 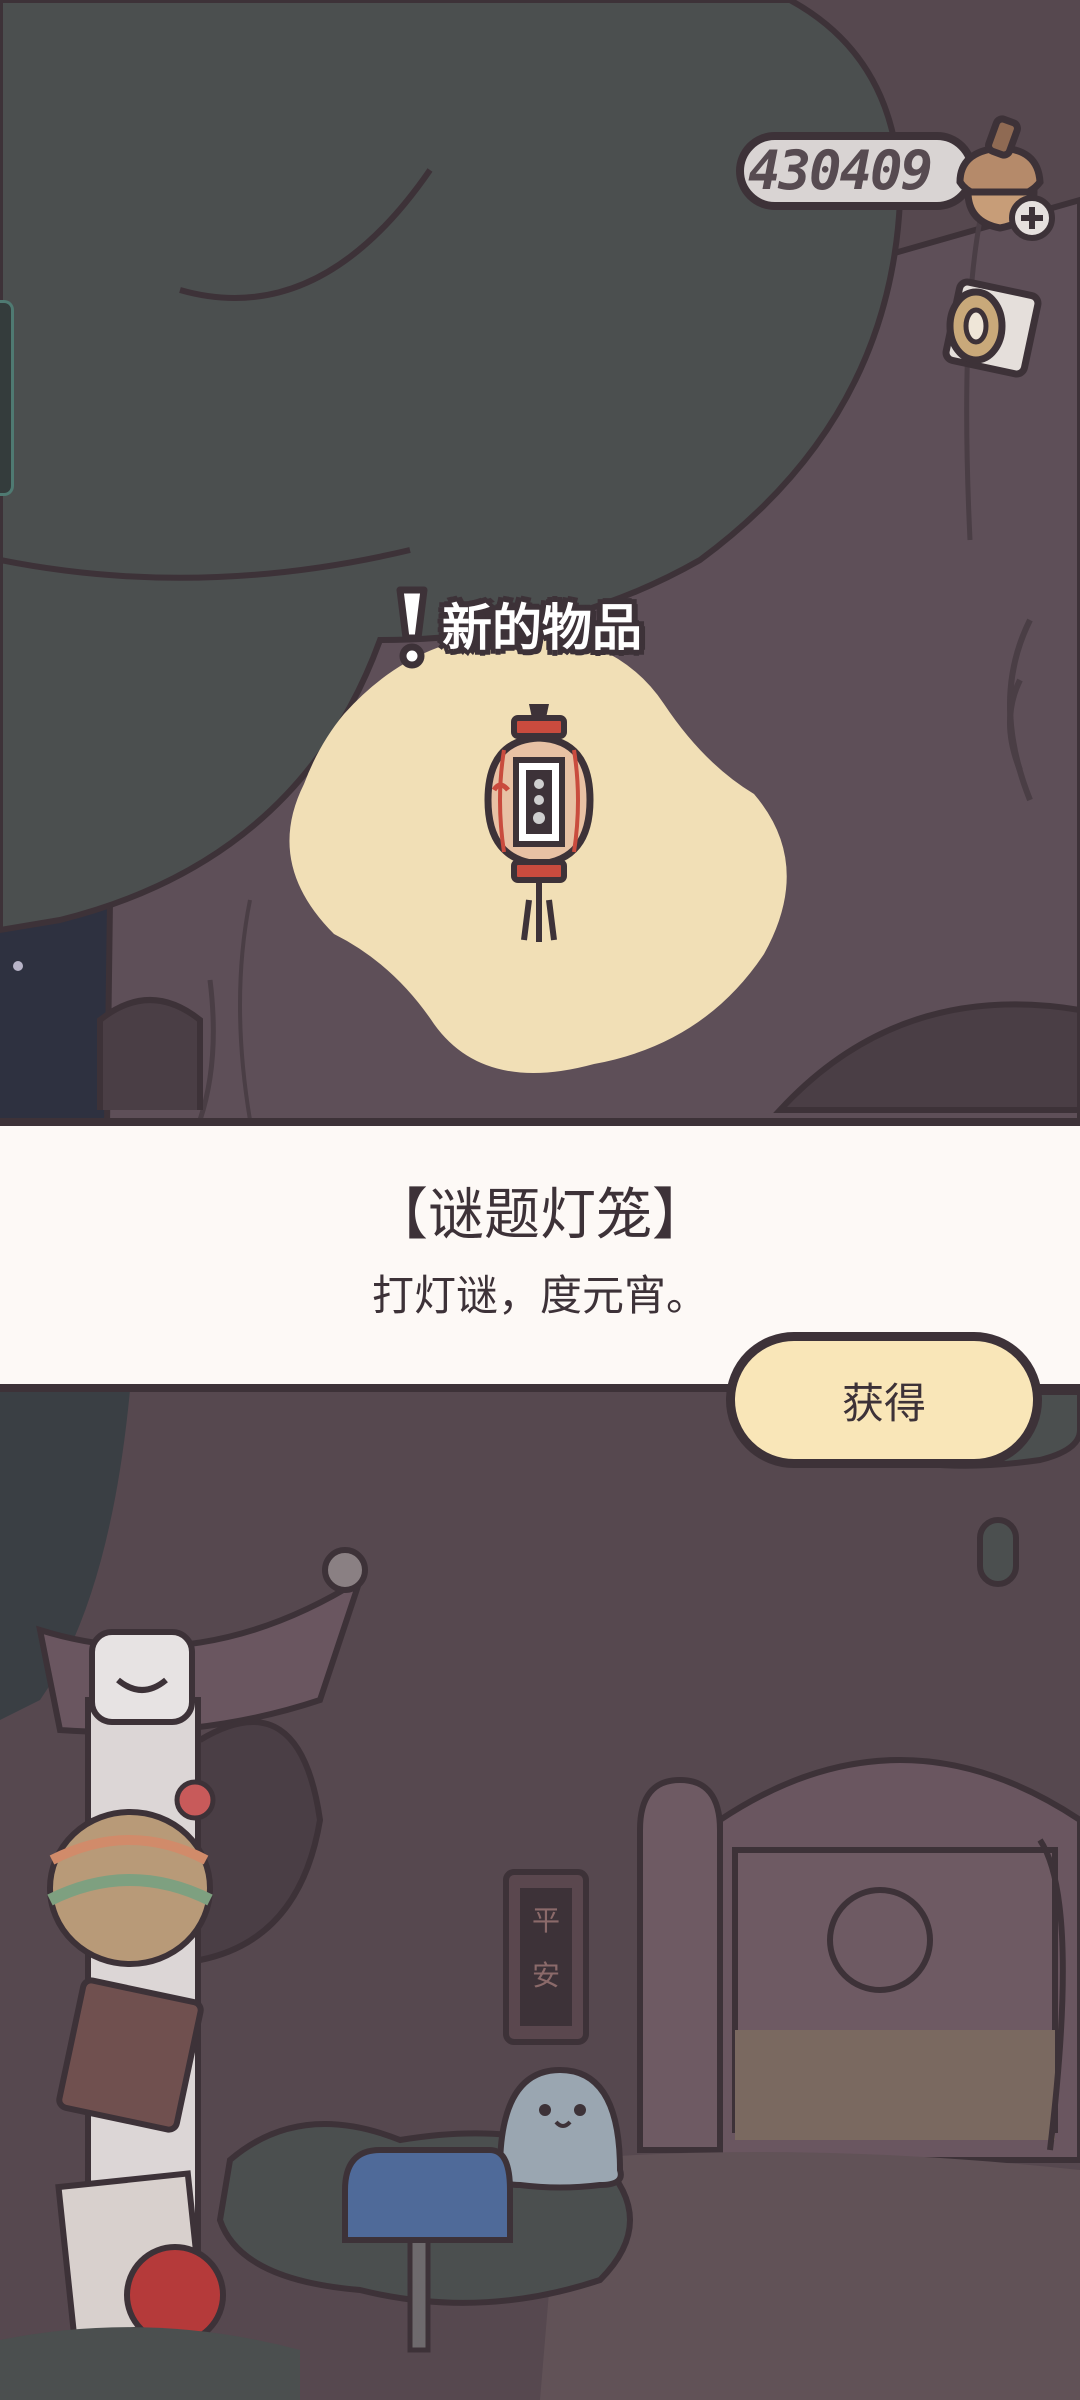 What do you see at coordinates (1003, 177) in the screenshot?
I see `acorn-plus-icon` at bounding box center [1003, 177].